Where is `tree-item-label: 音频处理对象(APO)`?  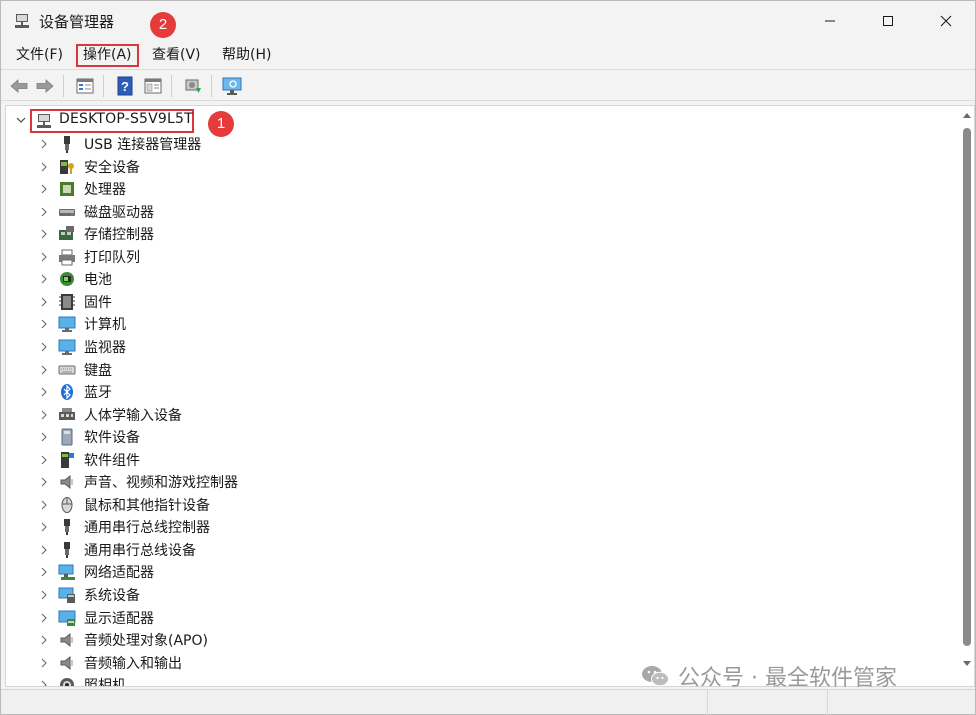
tree-item-label: 音频处理对象(APO) is located at coordinates (146, 641).